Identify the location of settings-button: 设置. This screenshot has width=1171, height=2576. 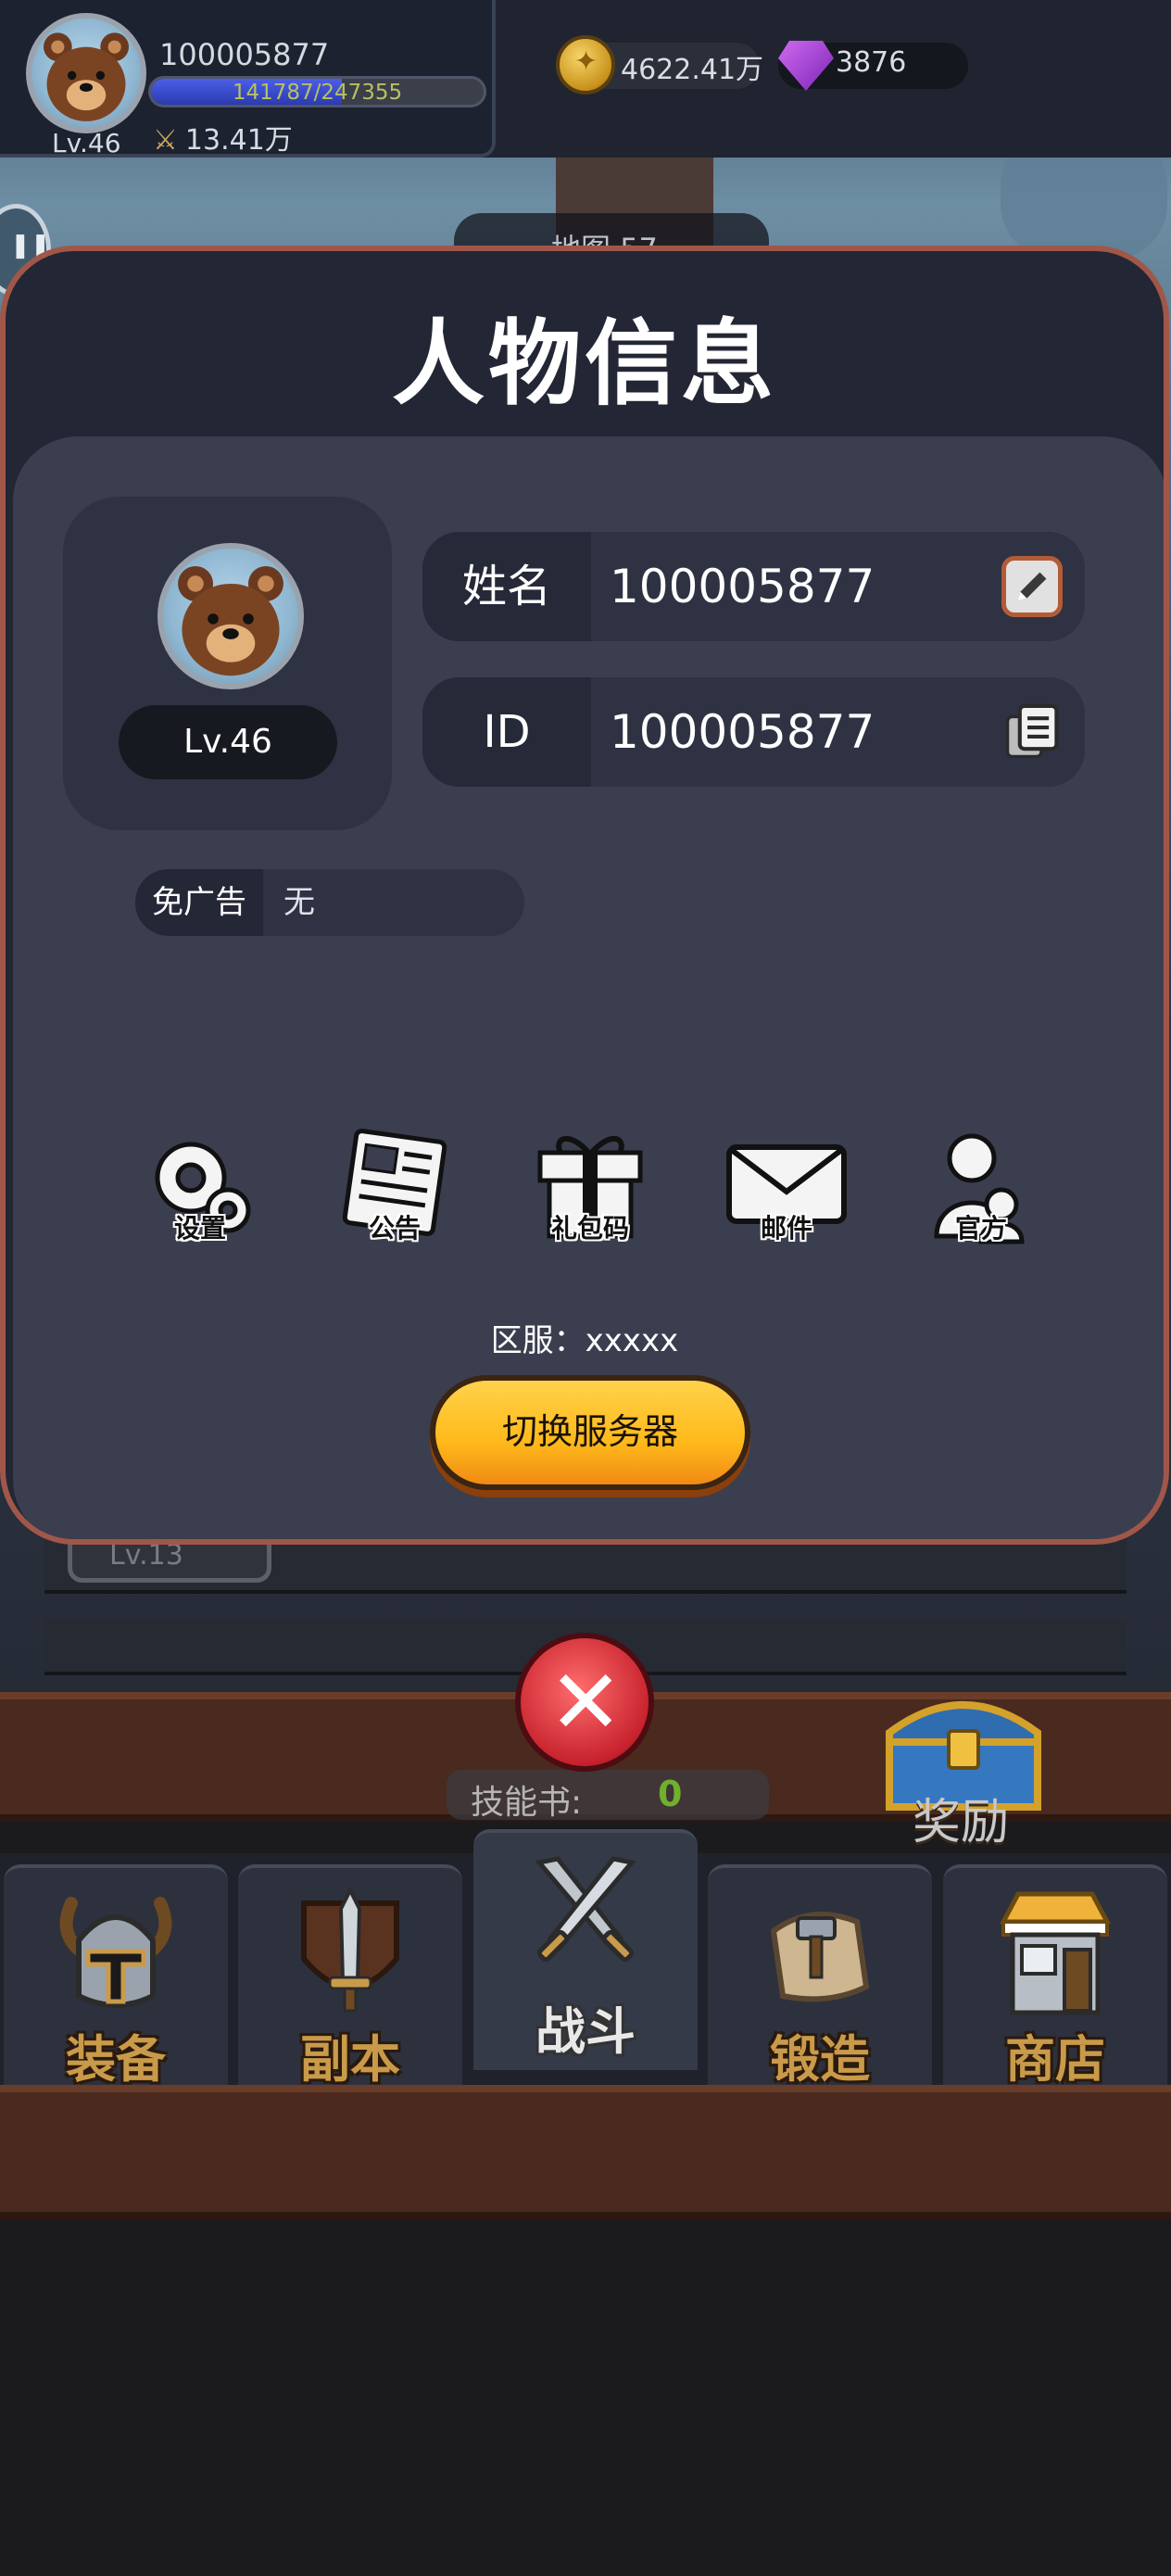
(200, 1187).